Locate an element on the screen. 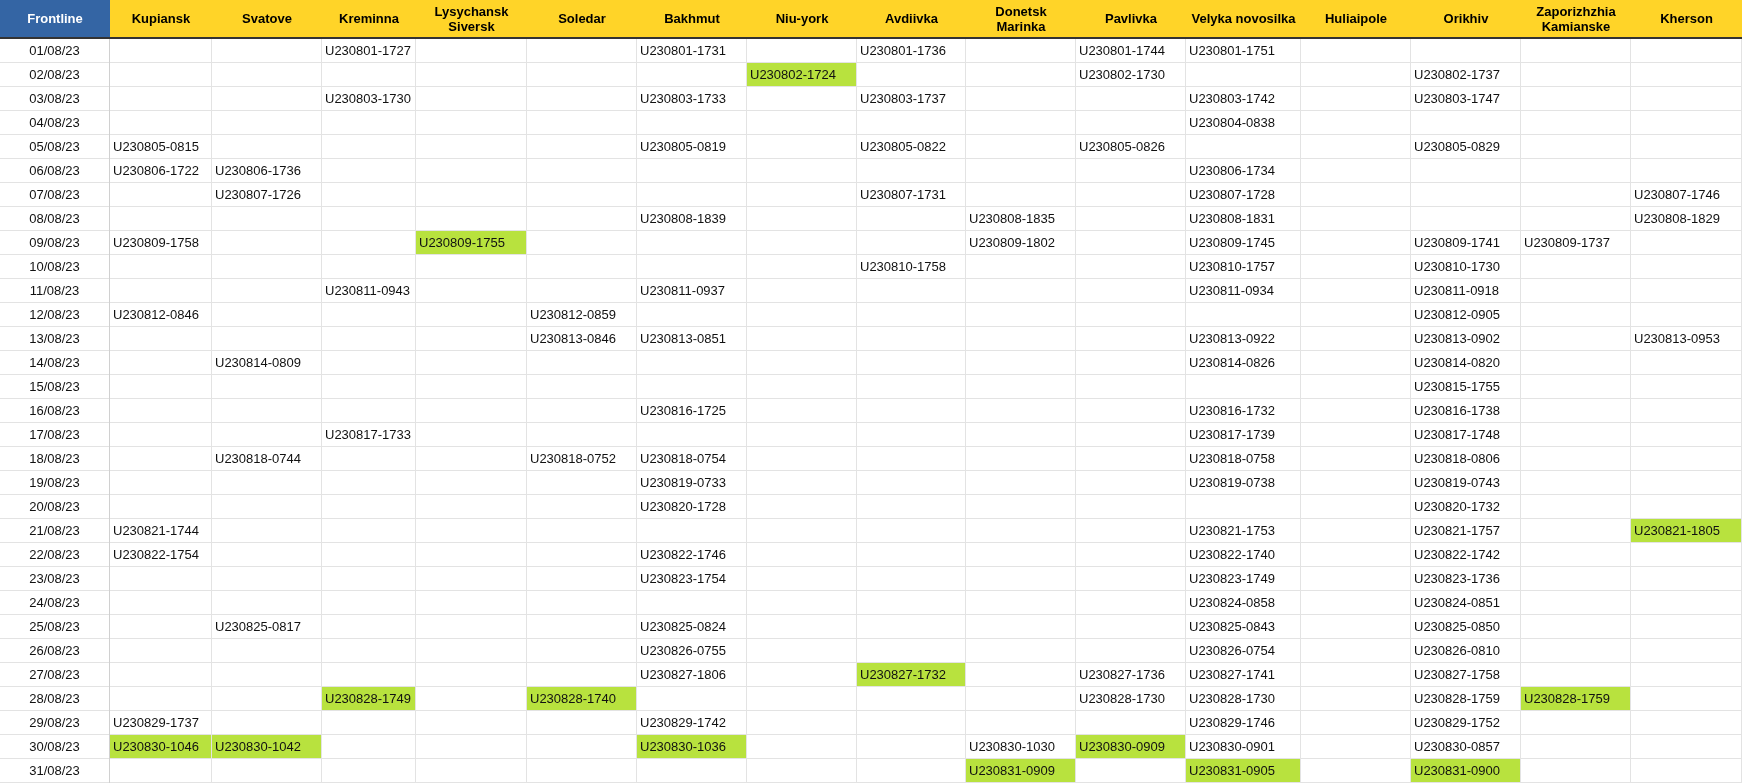  table-cell-text: U230814-0809 is located at coordinates (258, 363).